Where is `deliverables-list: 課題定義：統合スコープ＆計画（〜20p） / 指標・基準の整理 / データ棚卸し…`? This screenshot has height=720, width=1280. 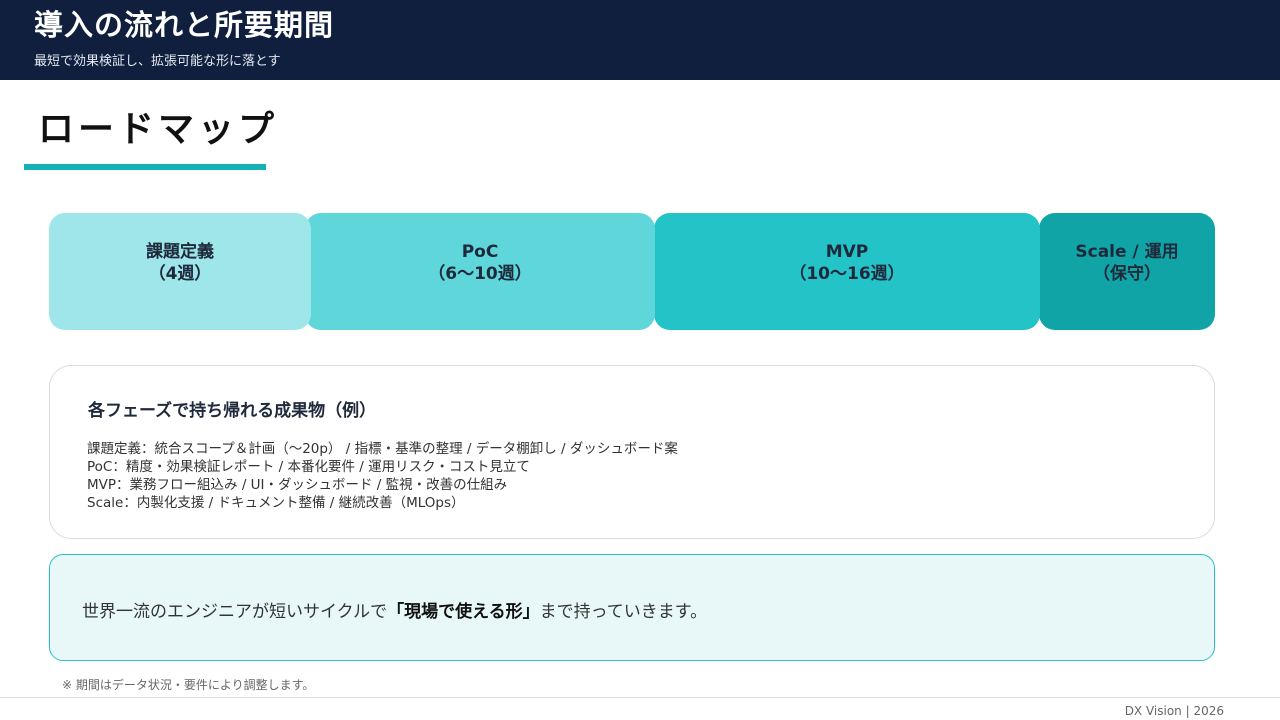
deliverables-list: 課題定義：統合スコープ＆計画（〜20p） / 指標・基準の整理 / データ棚卸し… is located at coordinates (382, 476).